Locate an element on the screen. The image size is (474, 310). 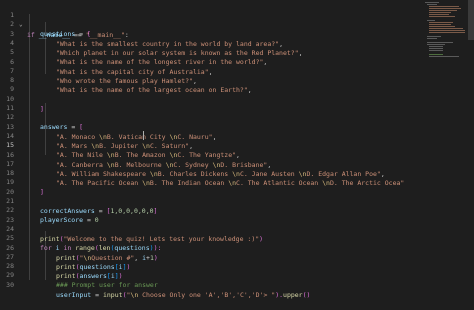
text-cursor is located at coordinates (143, 135).